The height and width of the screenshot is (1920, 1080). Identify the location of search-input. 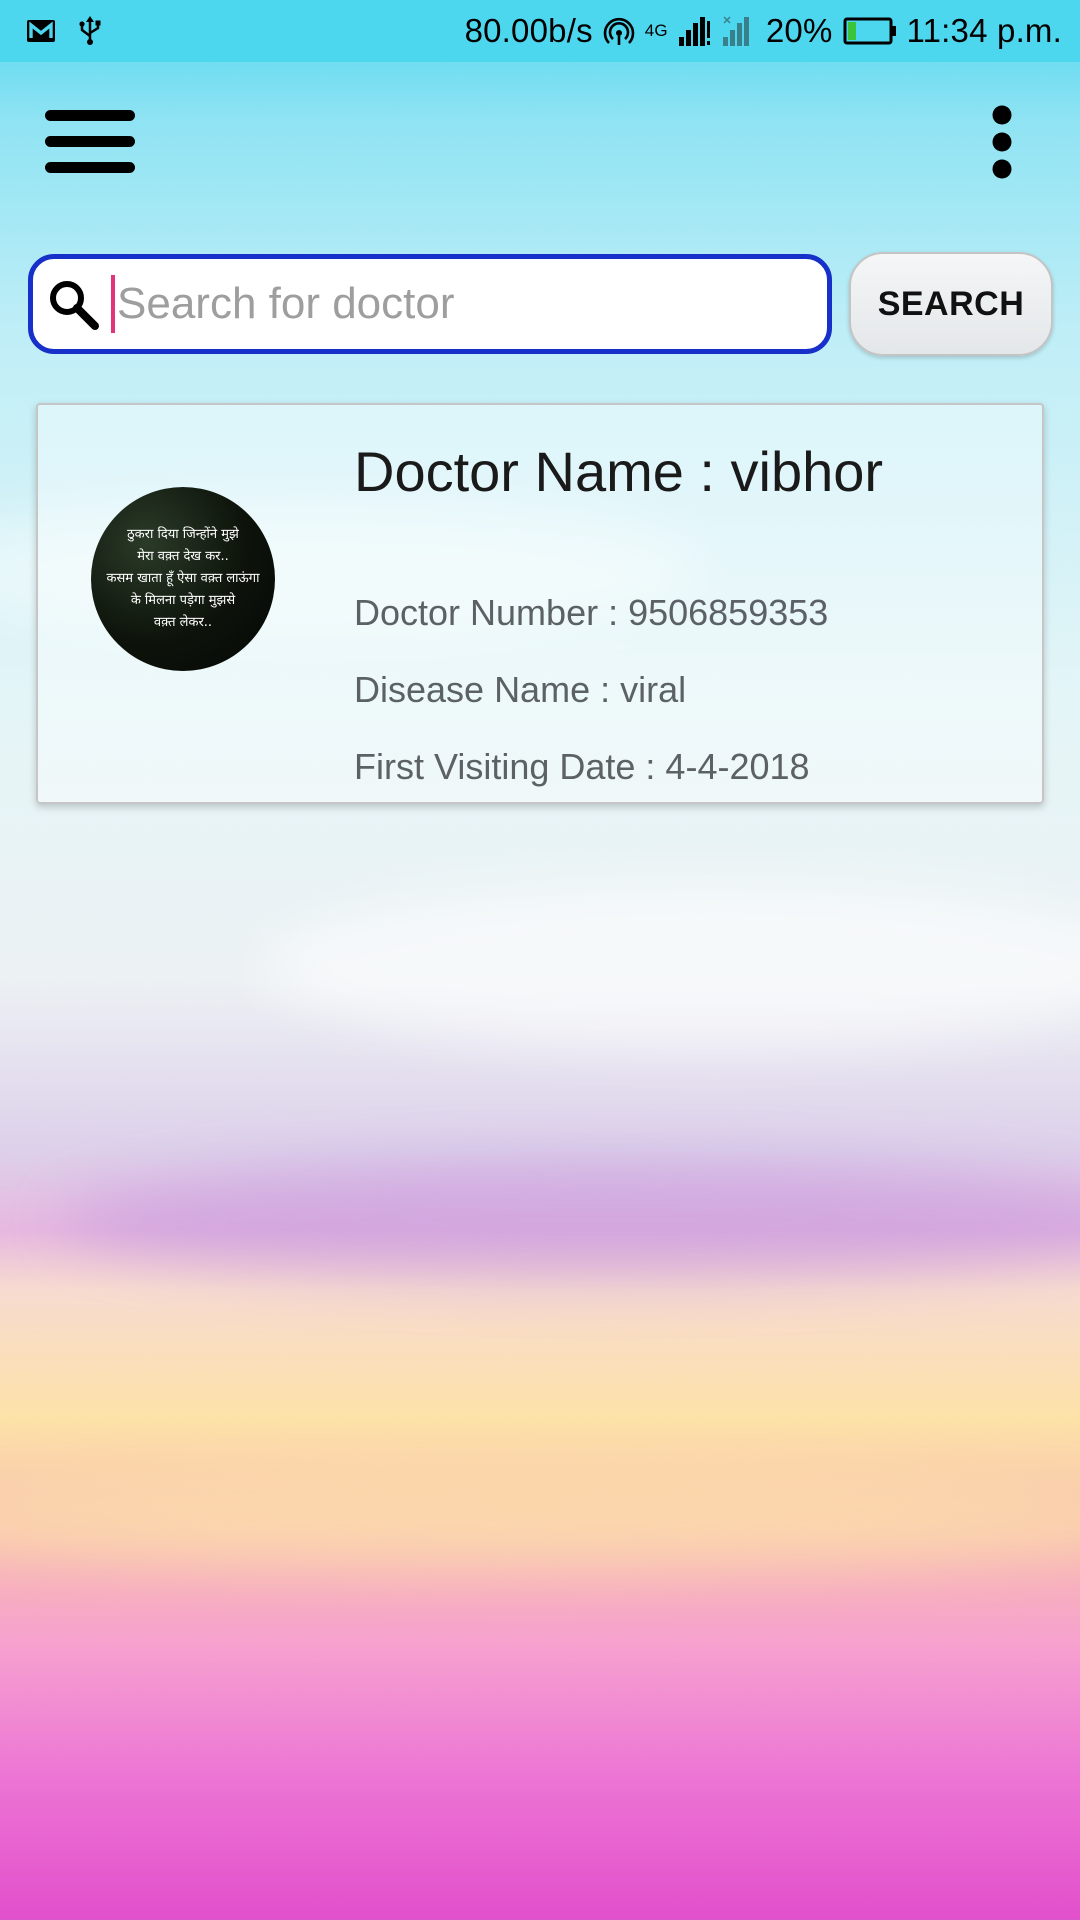
(446, 304).